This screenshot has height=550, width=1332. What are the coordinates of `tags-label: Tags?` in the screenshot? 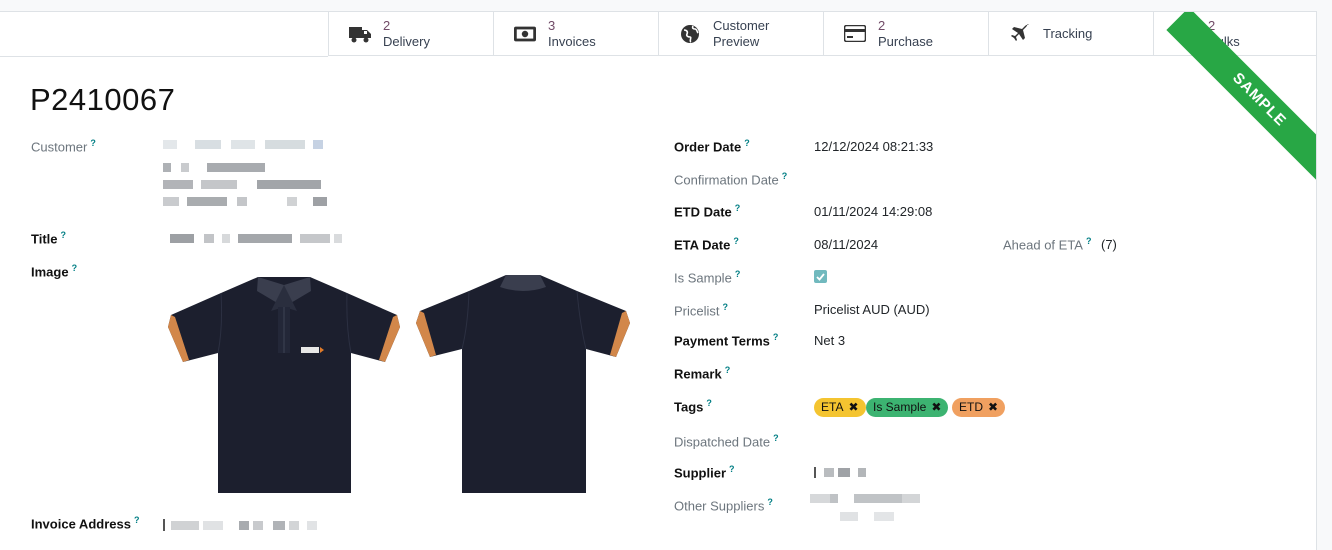 It's located at (693, 406).